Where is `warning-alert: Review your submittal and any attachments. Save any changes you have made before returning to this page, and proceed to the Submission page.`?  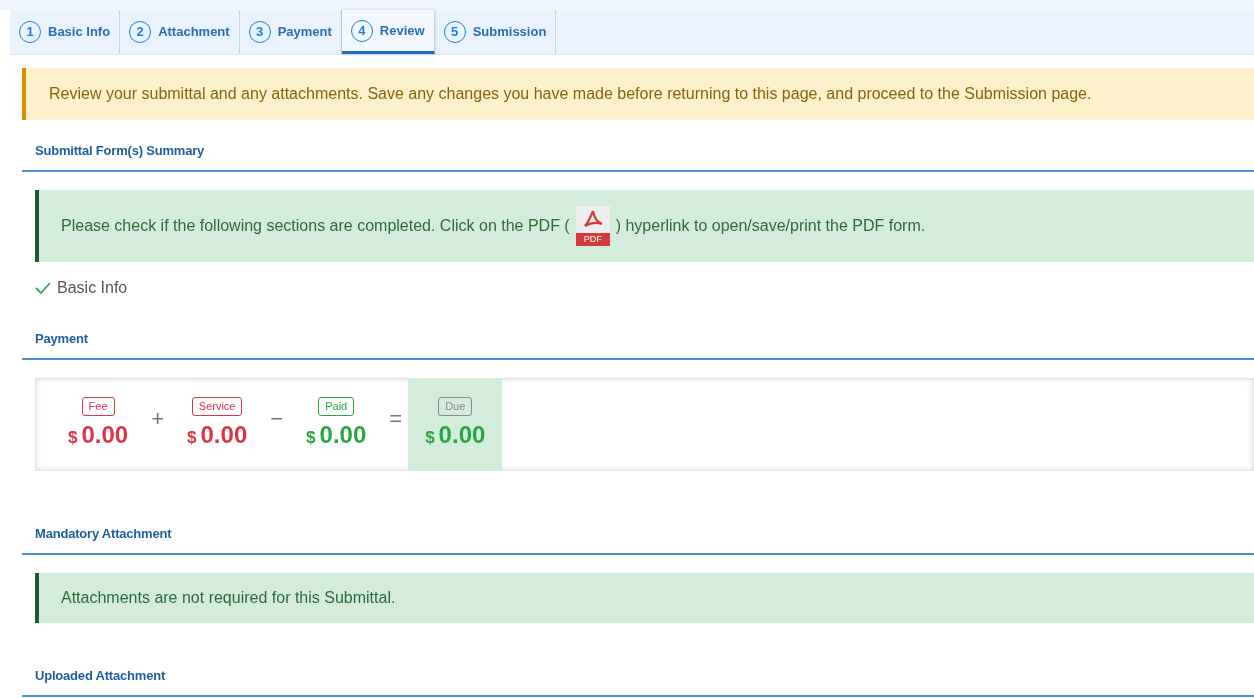
warning-alert: Review your submittal and any attachments. Save any changes you have made before returning to this page, and proceed to the Submission page. is located at coordinates (638, 94).